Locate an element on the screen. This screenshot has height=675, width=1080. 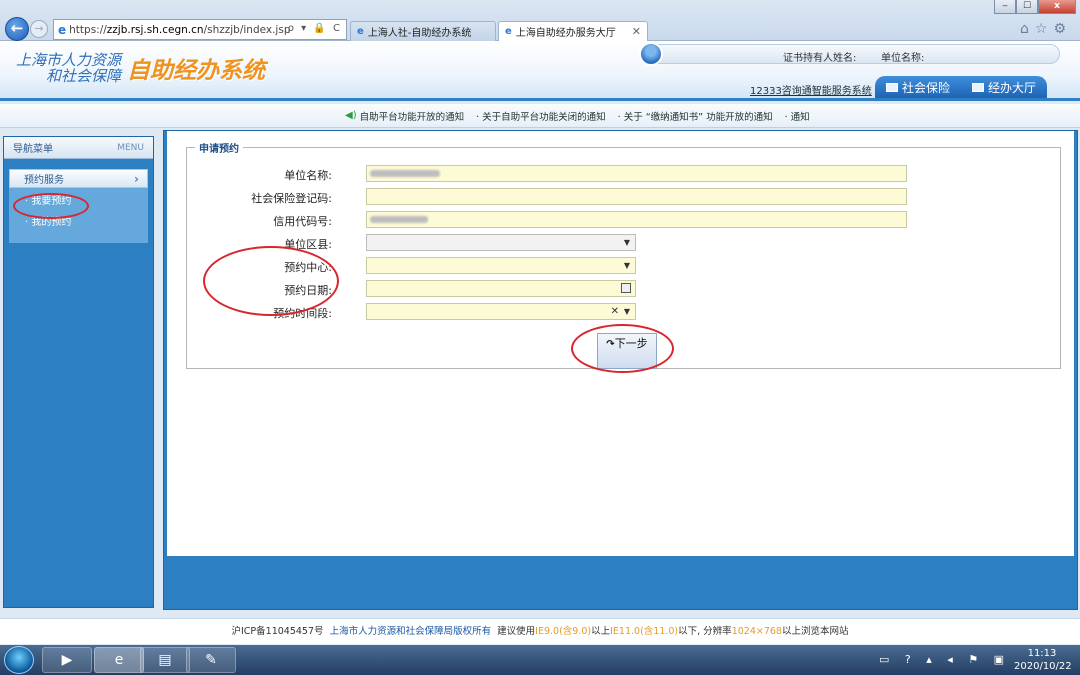
sidebar-group-label: 预约服务 is located at coordinates (44, 180).